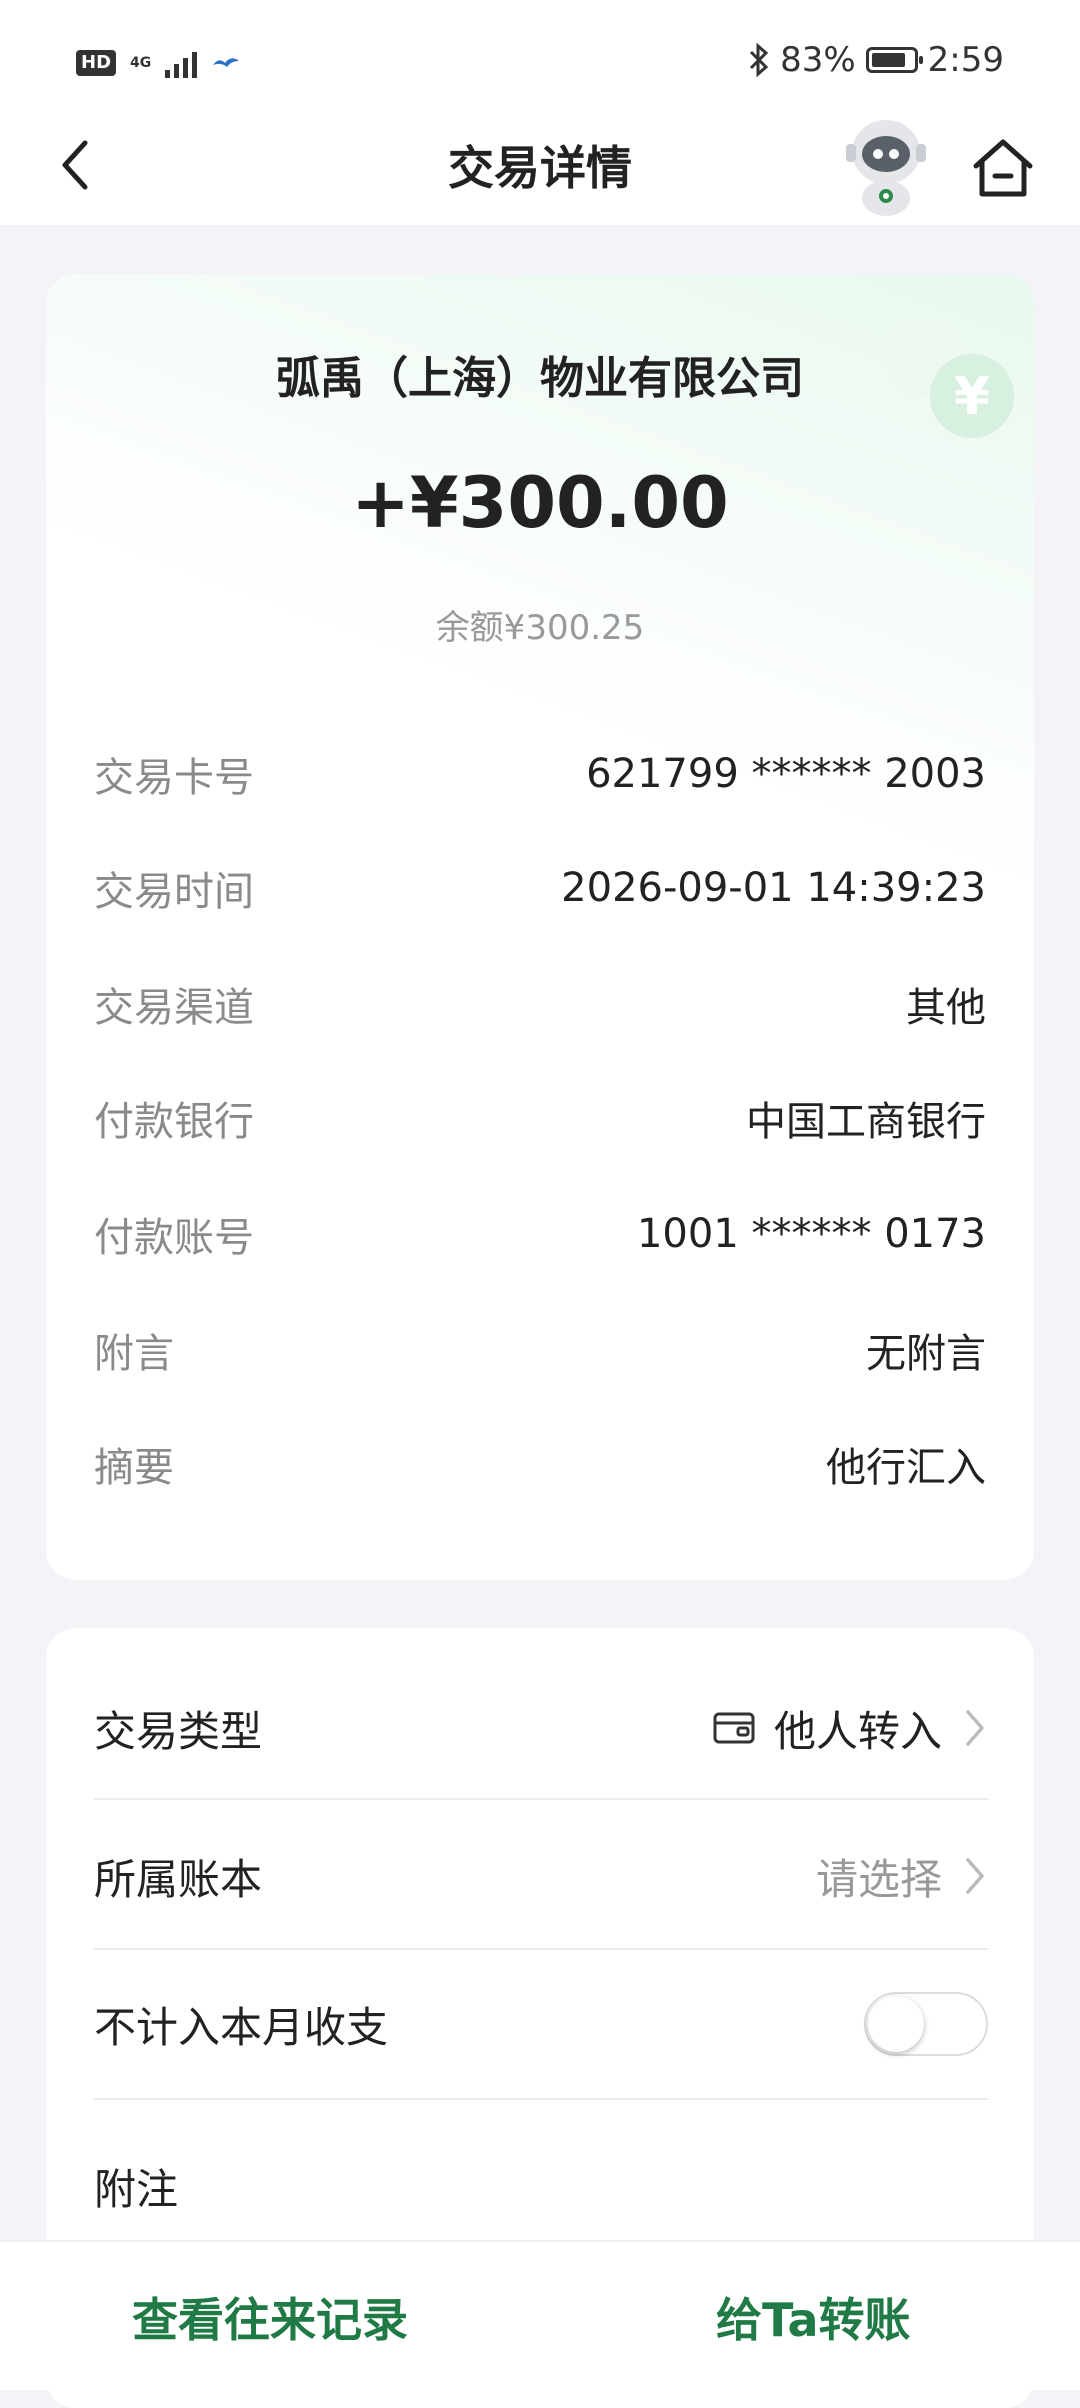 This screenshot has height=2408, width=1080. Describe the element at coordinates (540, 1234) in the screenshot. I see `detail-row-payer-account: 付款账号 1001 ****** 0173` at that location.